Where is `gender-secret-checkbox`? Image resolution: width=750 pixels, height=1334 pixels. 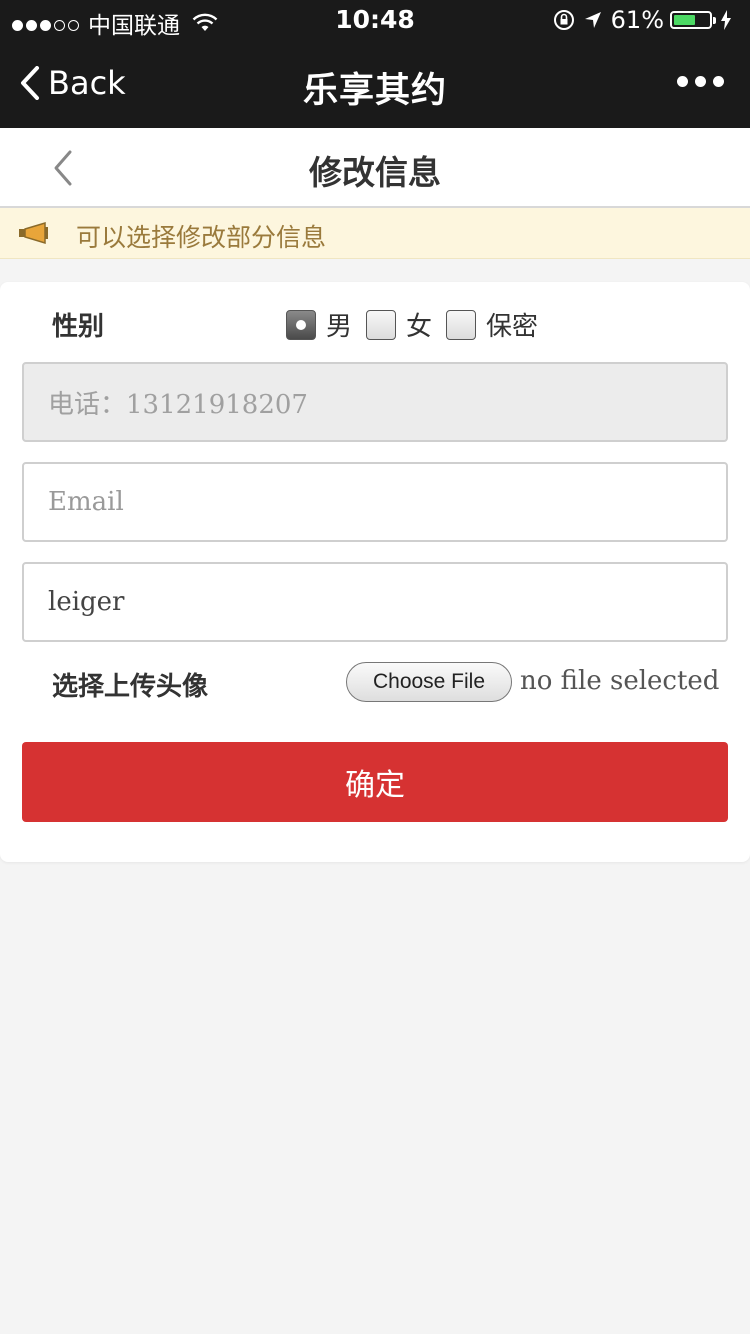 gender-secret-checkbox is located at coordinates (461, 324).